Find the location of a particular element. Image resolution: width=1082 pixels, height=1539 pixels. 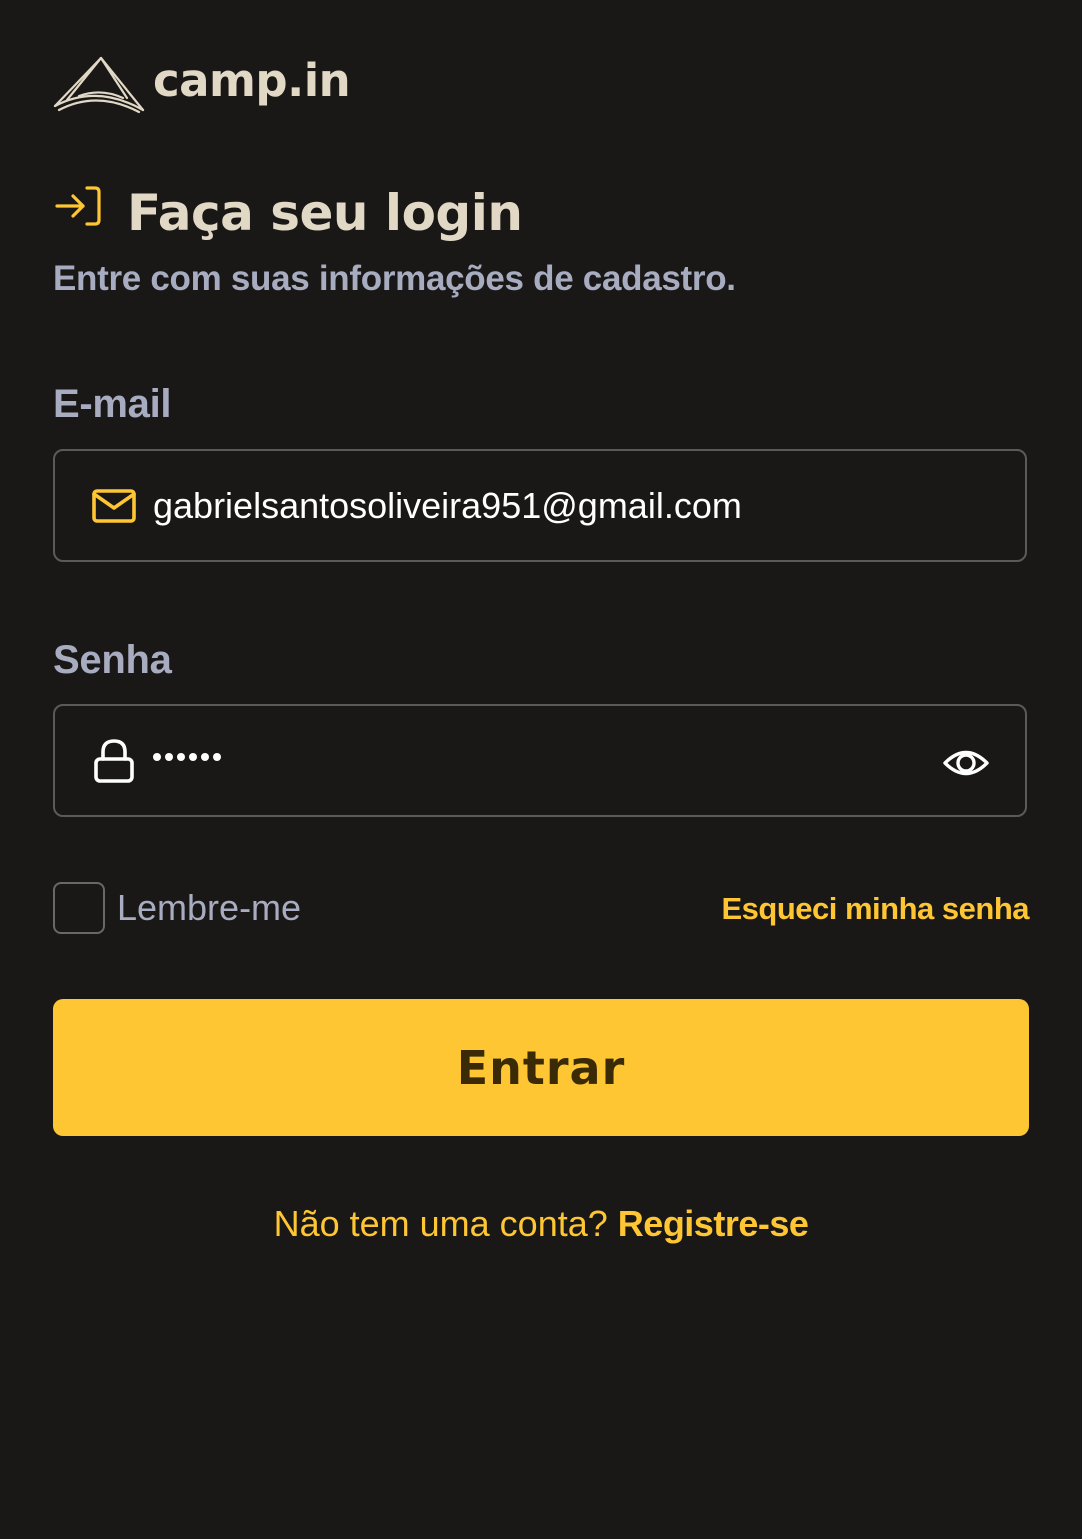

register-row: Não tem uma conta? Registre-se is located at coordinates (541, 1223).